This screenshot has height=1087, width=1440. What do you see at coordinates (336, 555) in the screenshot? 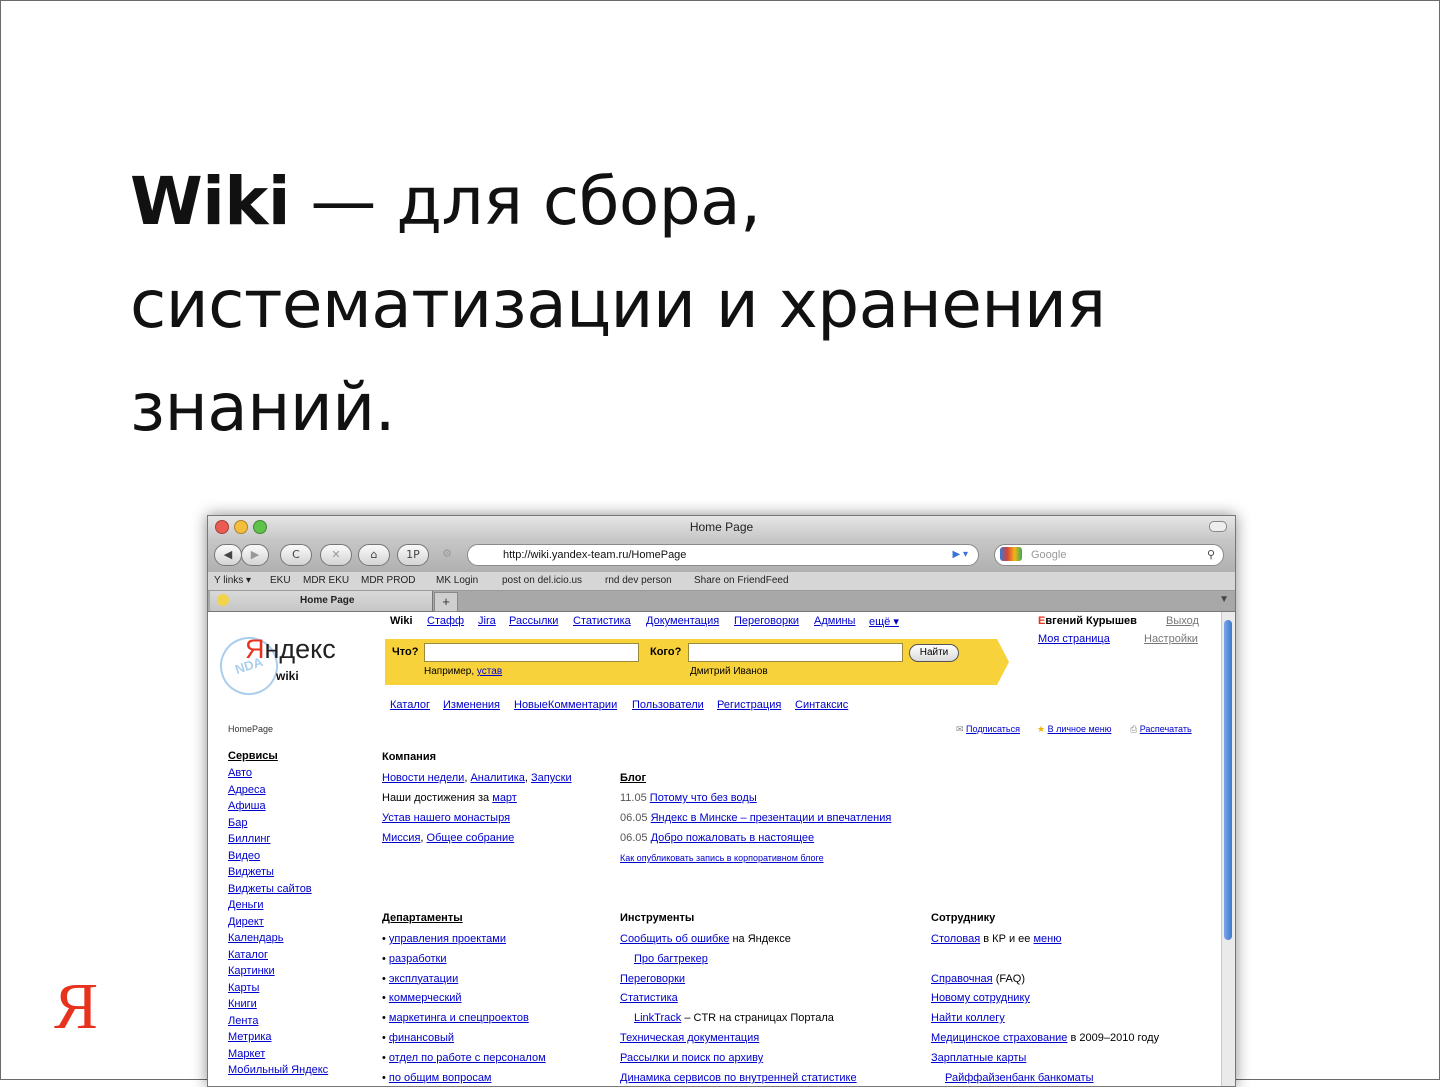
I see `stop-button: ✕` at bounding box center [336, 555].